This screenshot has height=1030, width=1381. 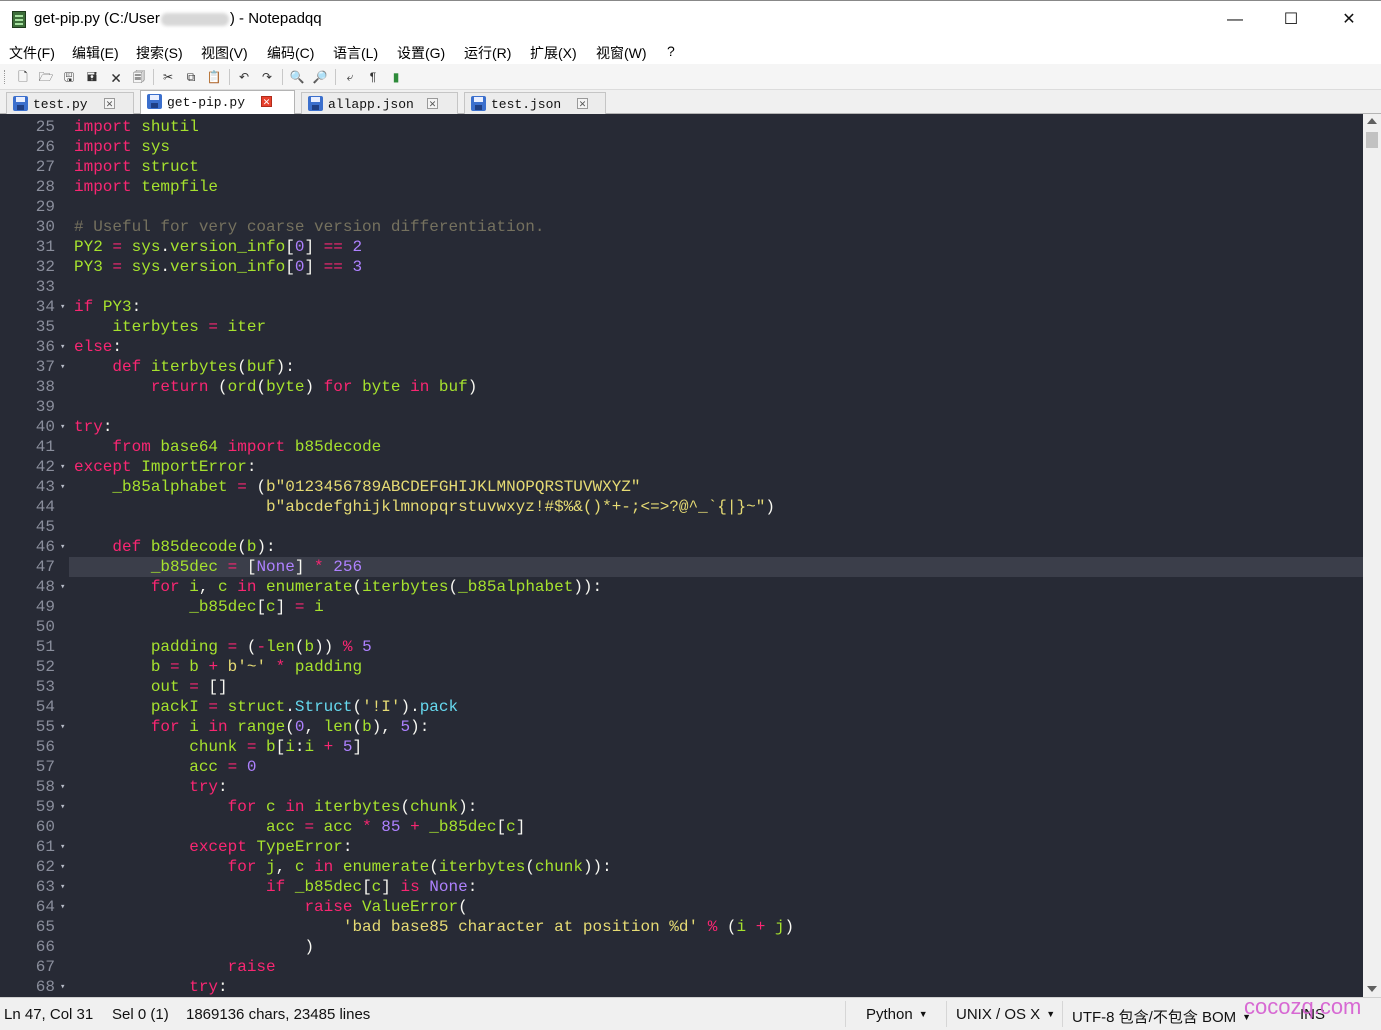 What do you see at coordinates (350, 77) in the screenshot?
I see `word-wrap-icon: ⤶` at bounding box center [350, 77].